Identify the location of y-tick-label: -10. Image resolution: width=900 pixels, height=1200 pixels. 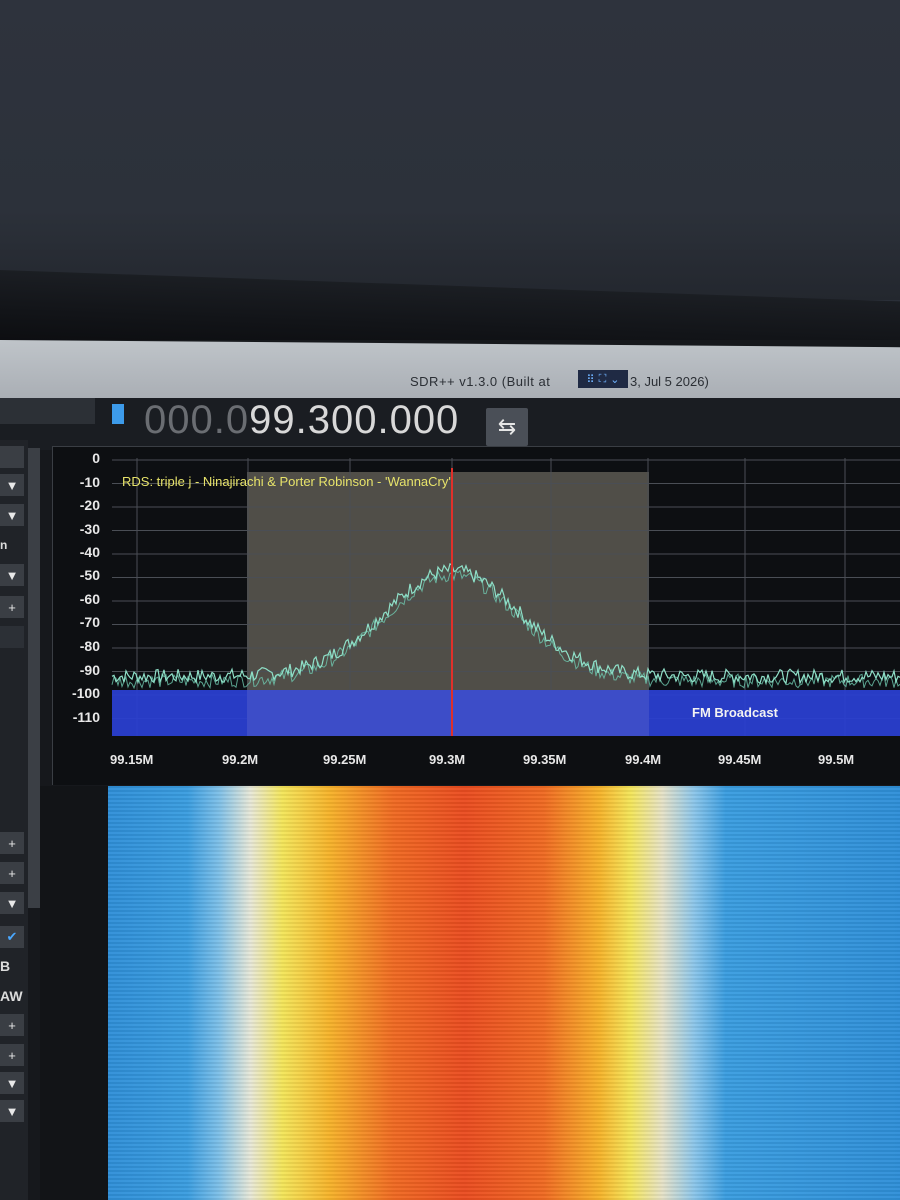
(89, 482).